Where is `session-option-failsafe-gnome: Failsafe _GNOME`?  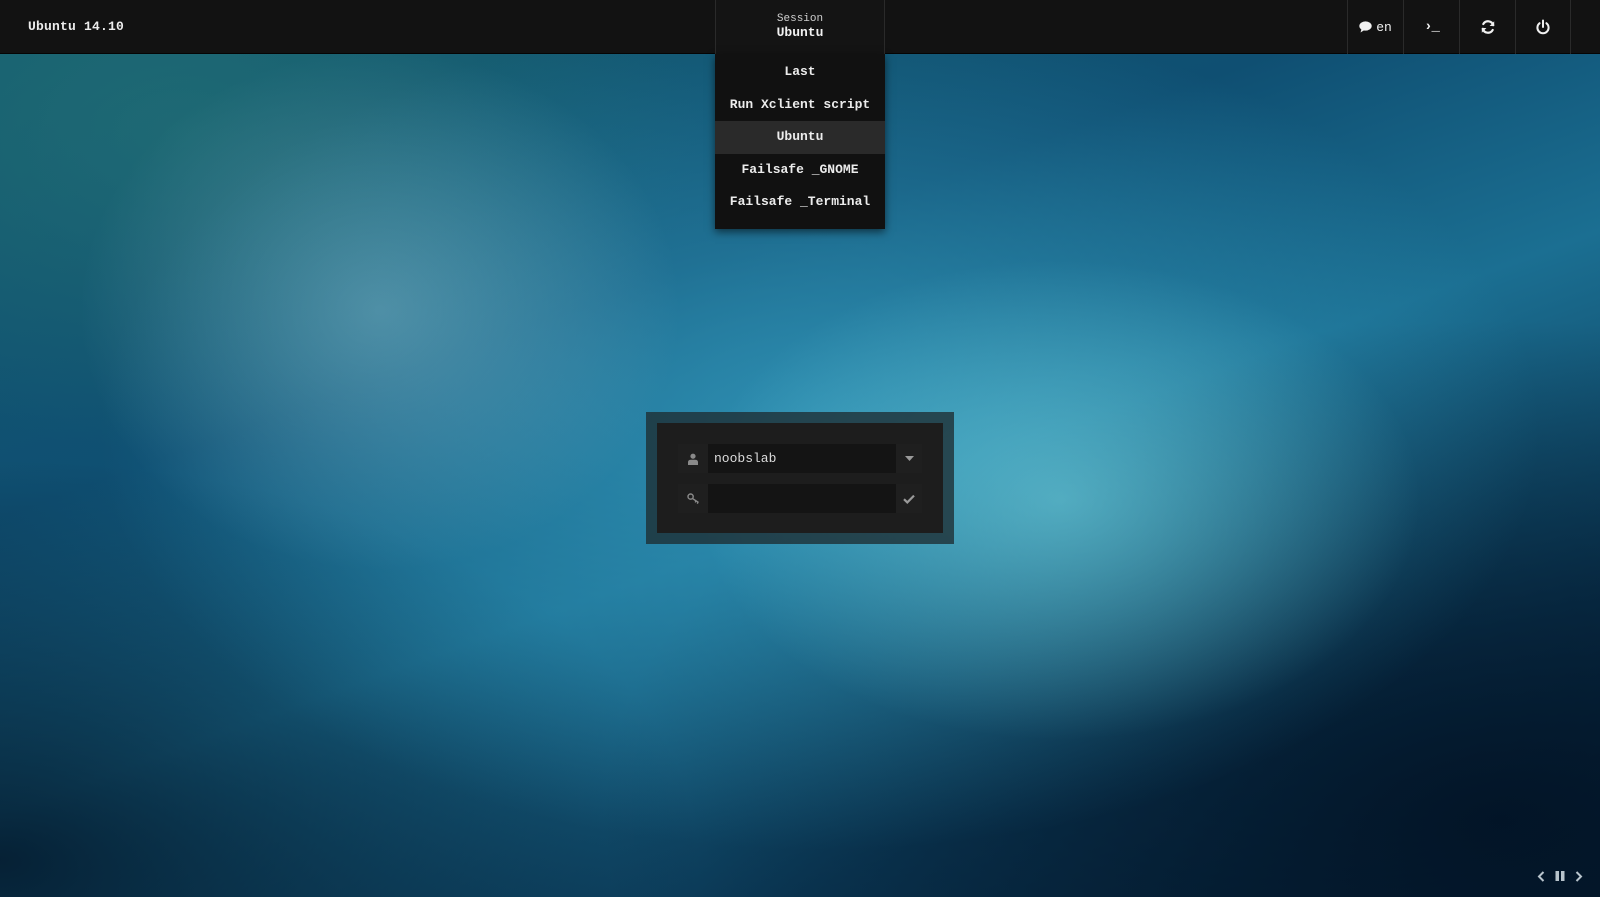 session-option-failsafe-gnome: Failsafe _GNOME is located at coordinates (800, 170).